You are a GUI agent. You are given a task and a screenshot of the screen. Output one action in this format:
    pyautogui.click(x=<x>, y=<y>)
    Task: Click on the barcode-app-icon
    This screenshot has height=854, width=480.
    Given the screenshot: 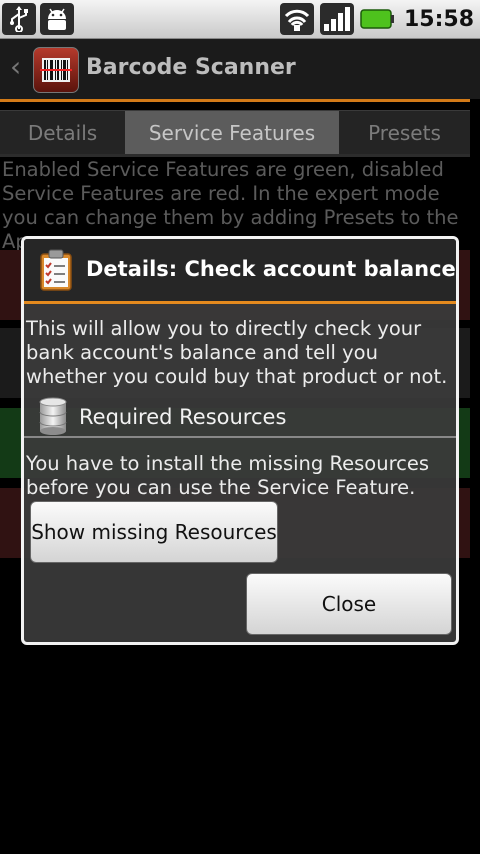 What is the action you would take?
    pyautogui.click(x=56, y=70)
    